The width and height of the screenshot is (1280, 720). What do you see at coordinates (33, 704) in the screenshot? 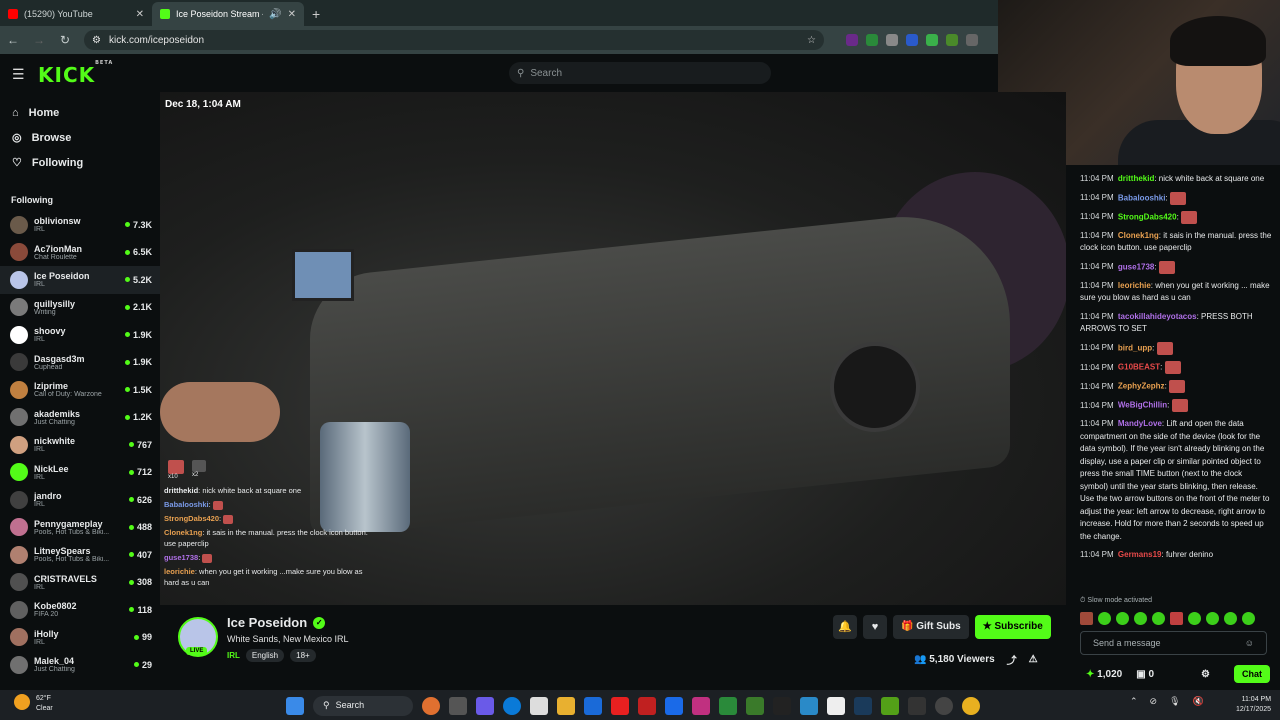
I see `weather-widget: 62°F Clear` at bounding box center [33, 704].